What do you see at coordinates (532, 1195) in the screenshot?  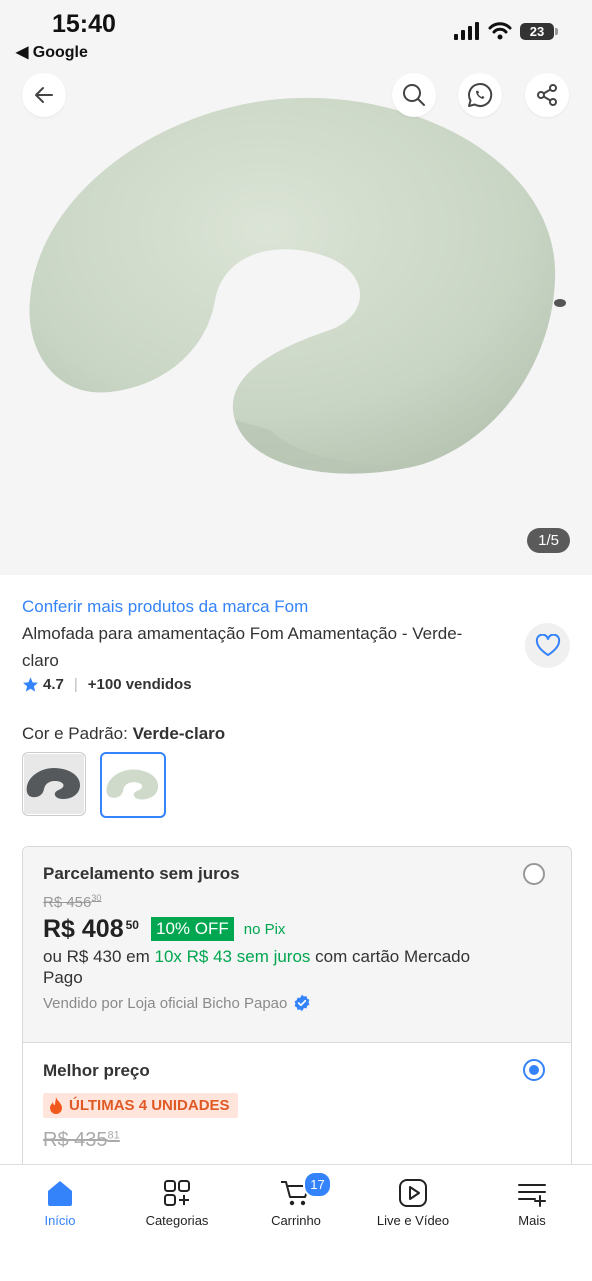 I see `menu-icon` at bounding box center [532, 1195].